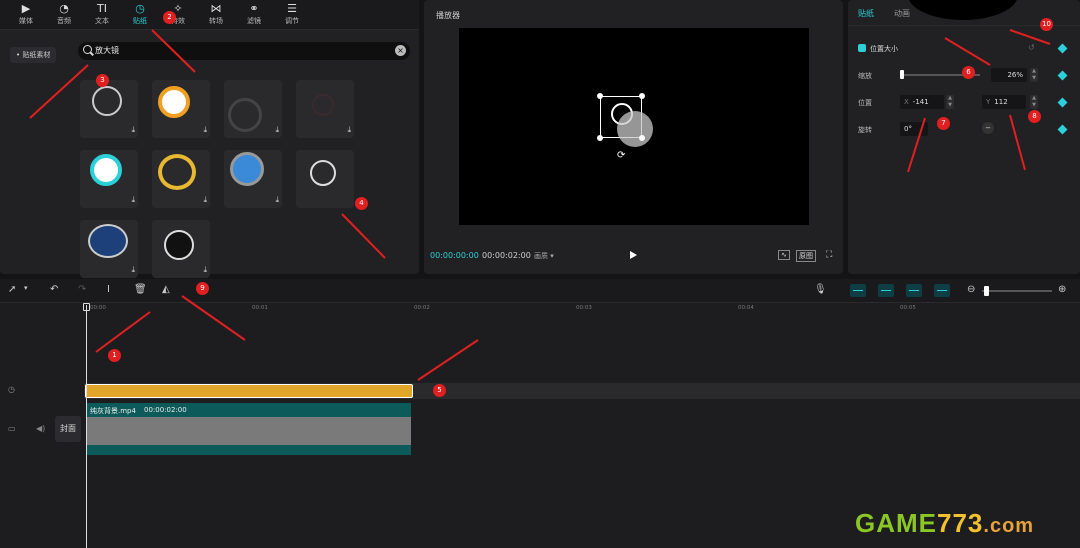 The height and width of the screenshot is (548, 1080). What do you see at coordinates (86, 426) in the screenshot?
I see `playhead` at bounding box center [86, 426].